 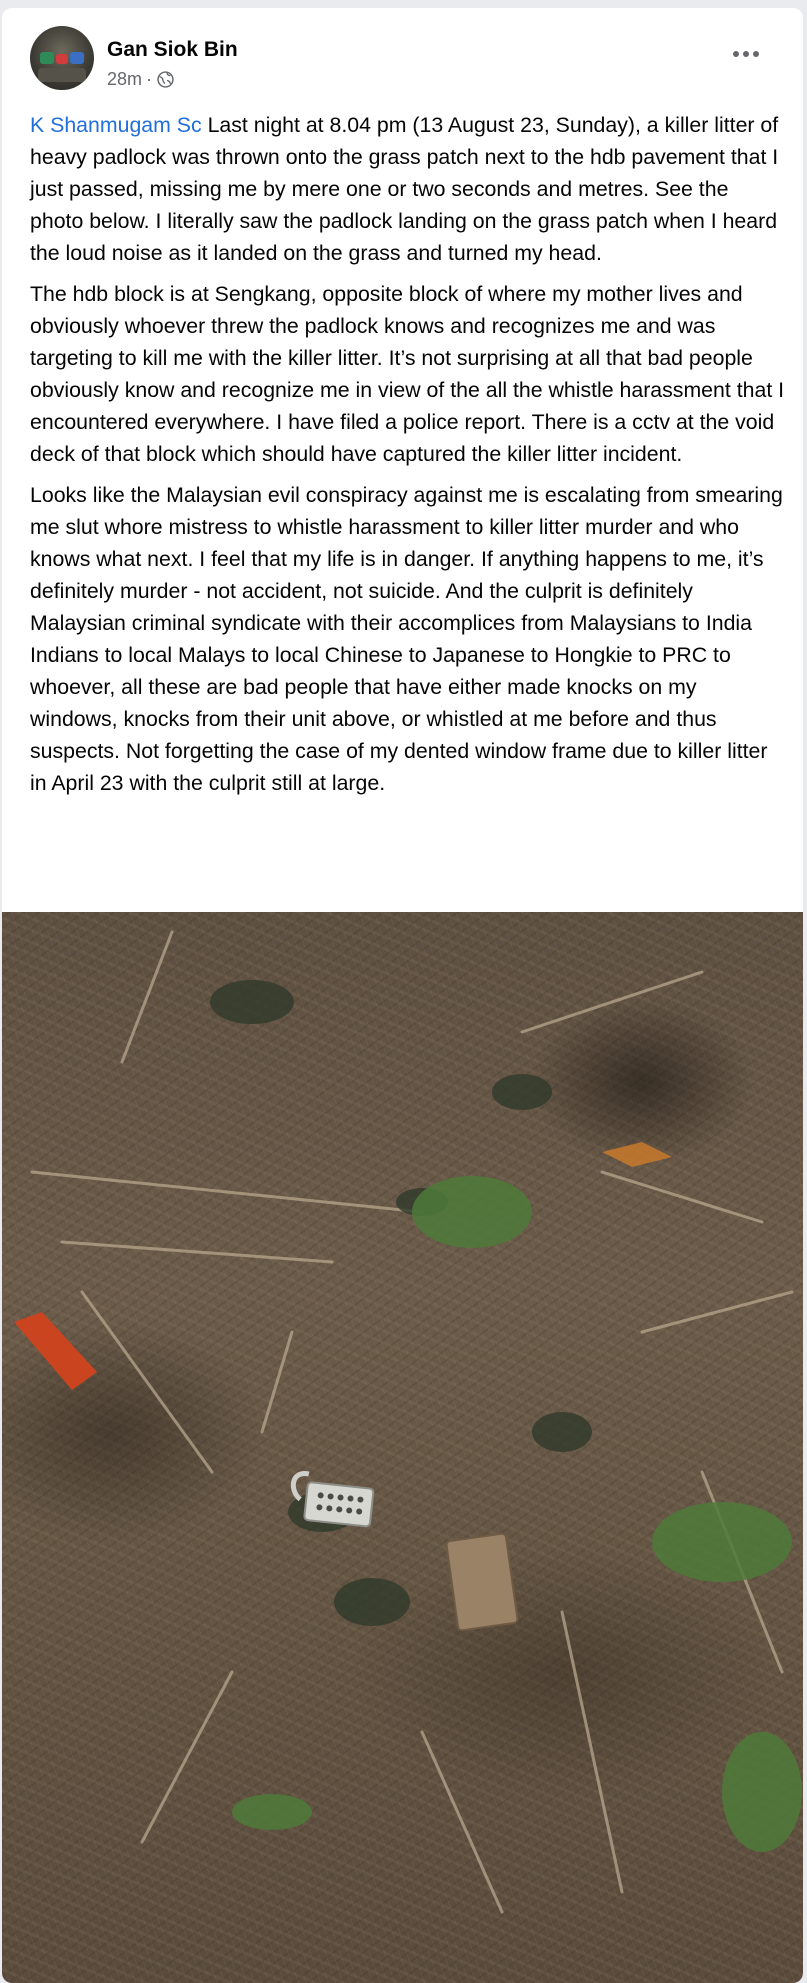 What do you see at coordinates (402, 54) in the screenshot?
I see `post-header: Gan Siok Bin 28m ·` at bounding box center [402, 54].